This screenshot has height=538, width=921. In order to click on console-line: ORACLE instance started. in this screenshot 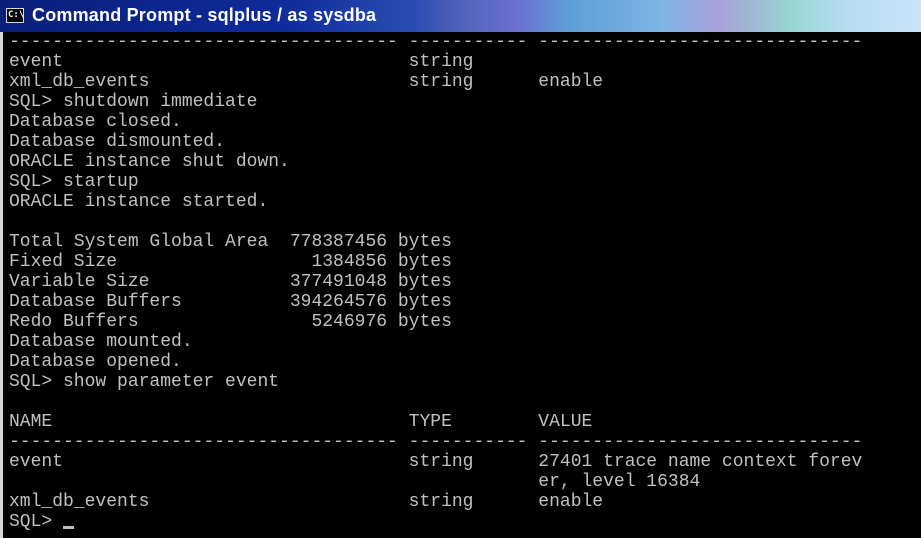, I will do `click(139, 202)`.